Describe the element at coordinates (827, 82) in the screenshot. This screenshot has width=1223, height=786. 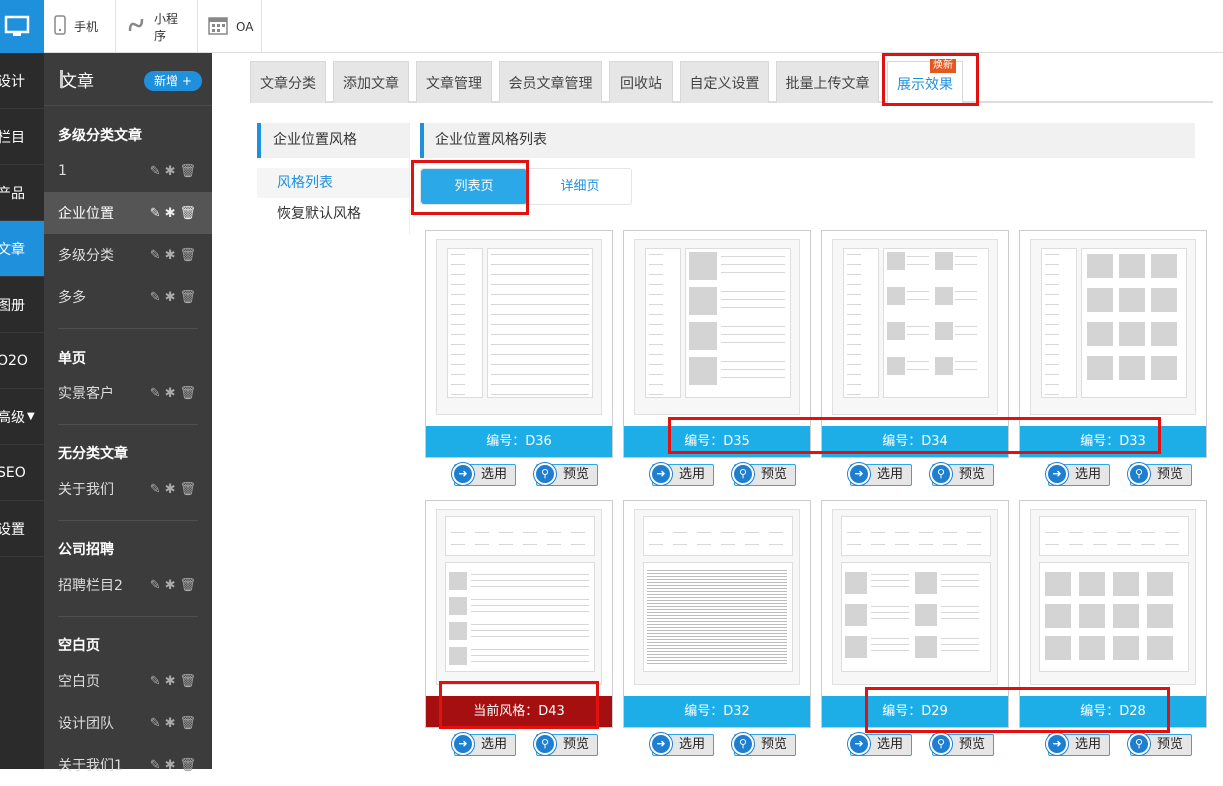
I see `tab-bulk-upload: 批量上传文章` at that location.